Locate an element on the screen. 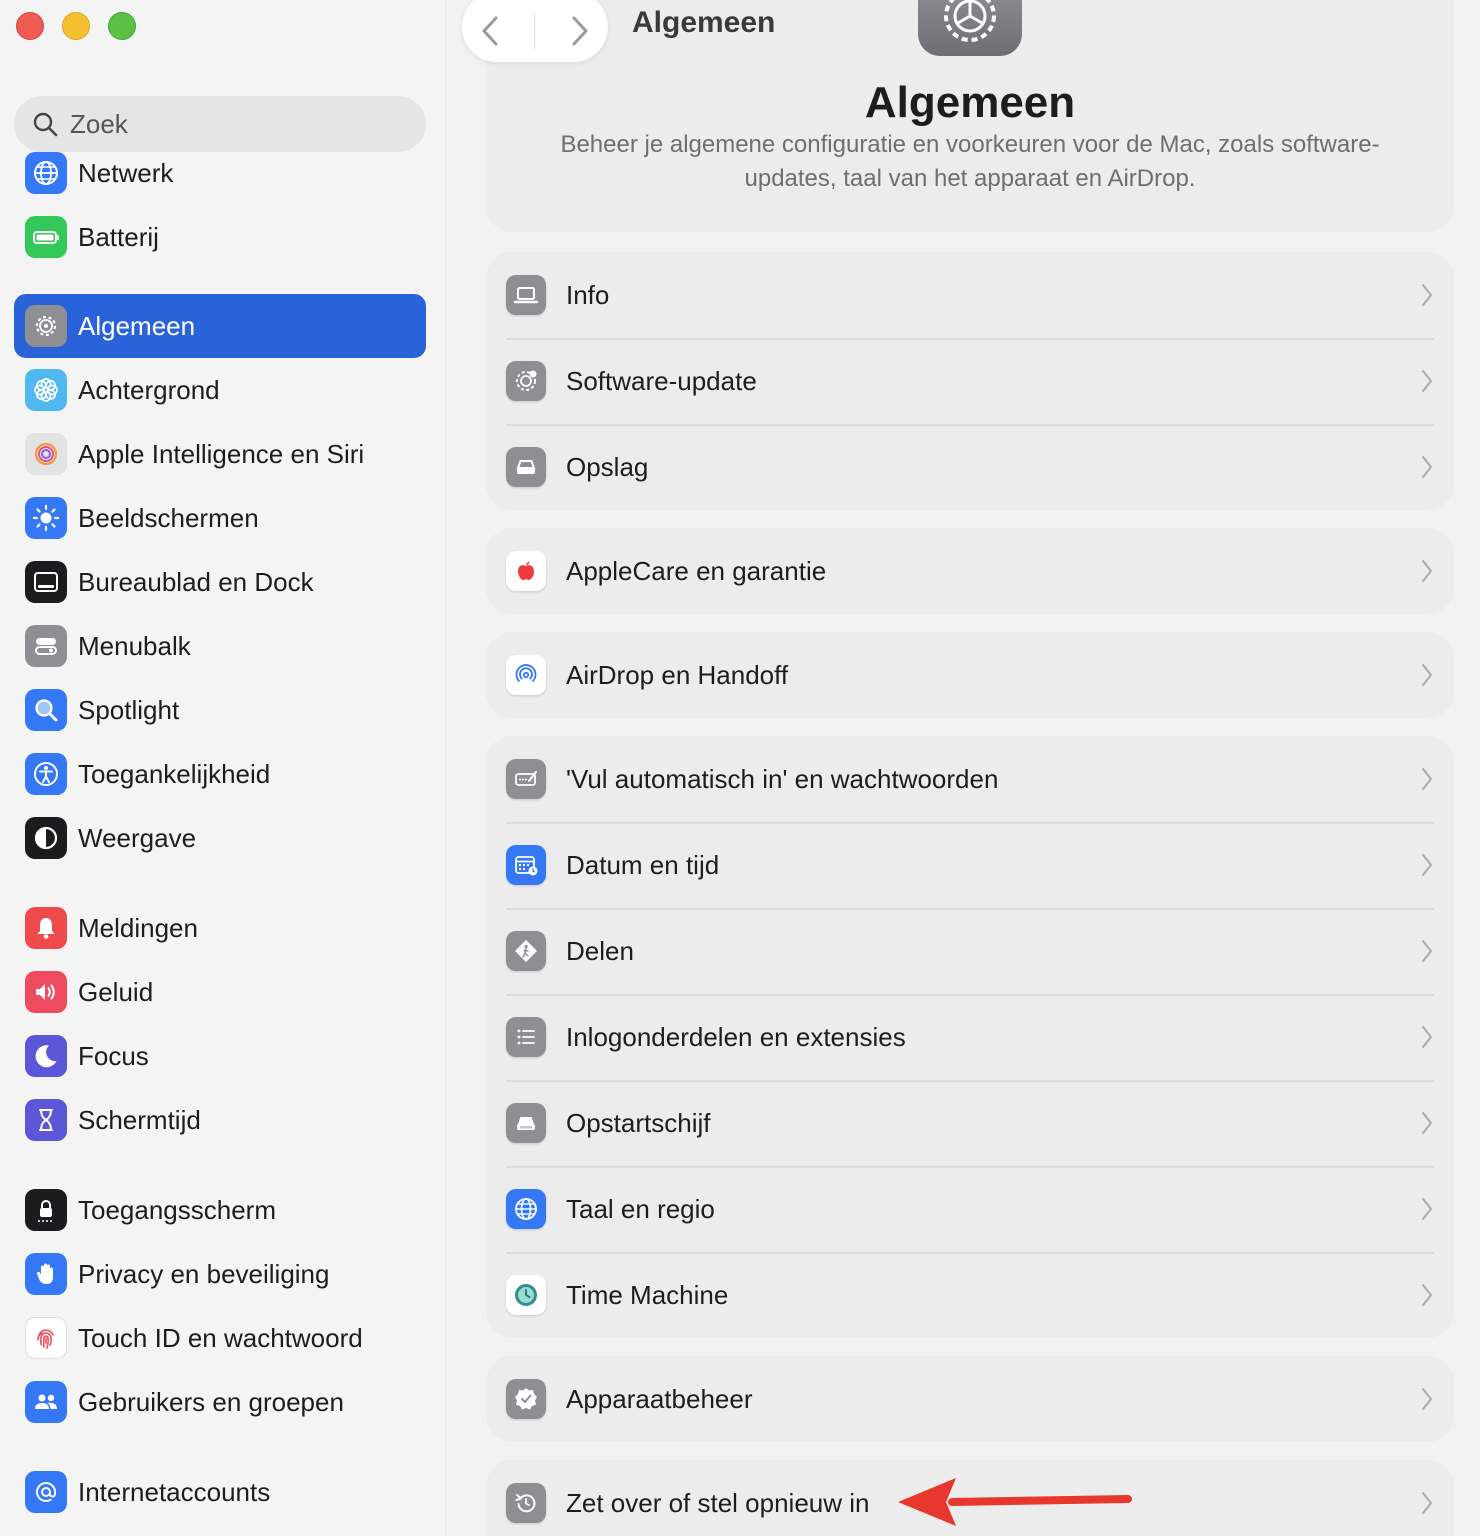 This screenshot has width=1480, height=1536. autofill-icon is located at coordinates (526, 779).